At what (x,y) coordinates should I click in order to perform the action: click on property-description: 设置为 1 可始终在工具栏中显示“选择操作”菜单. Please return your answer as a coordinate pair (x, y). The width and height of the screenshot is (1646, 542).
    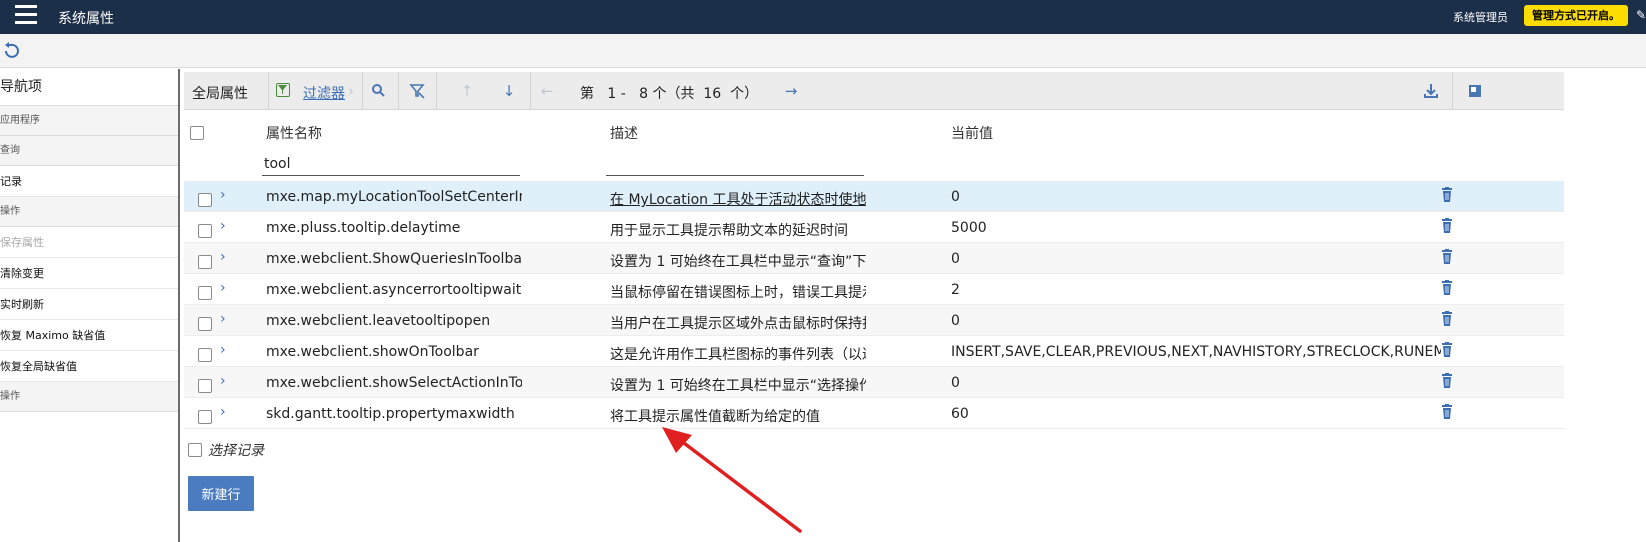
    Looking at the image, I should click on (738, 385).